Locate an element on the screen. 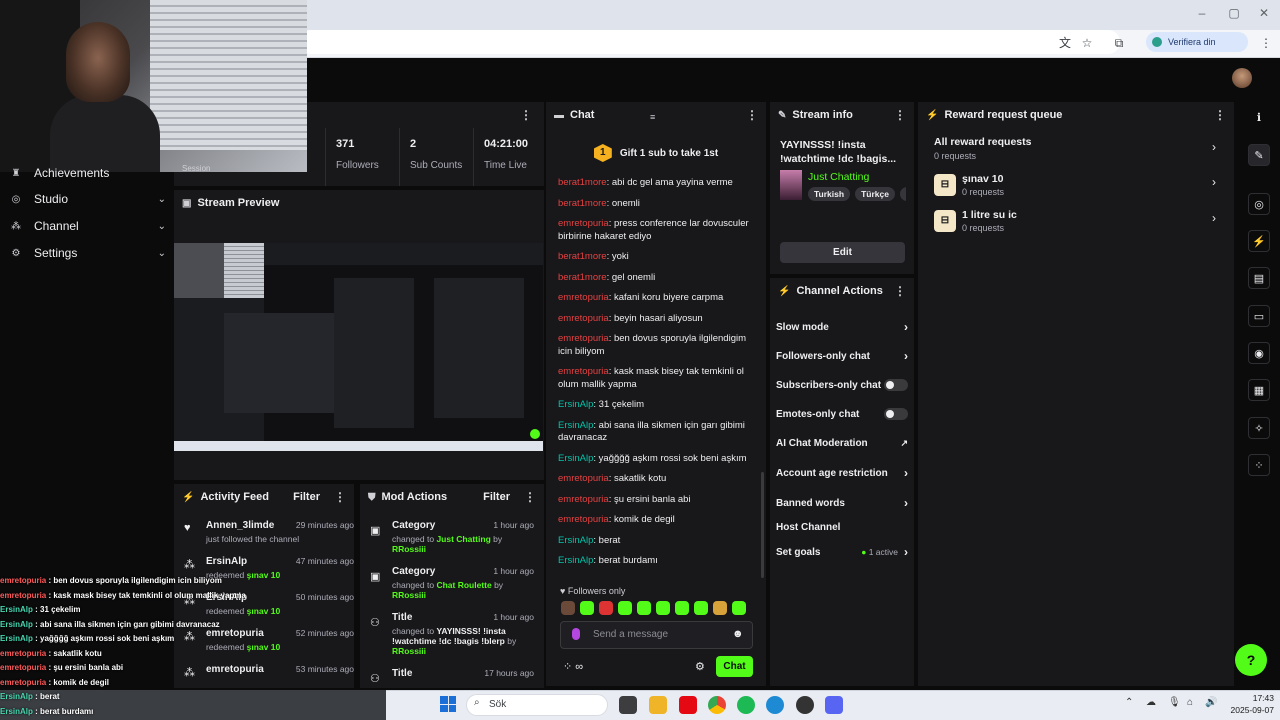  channel-action-followers-only-chat: Followers-only chat › is located at coordinates (842, 356).